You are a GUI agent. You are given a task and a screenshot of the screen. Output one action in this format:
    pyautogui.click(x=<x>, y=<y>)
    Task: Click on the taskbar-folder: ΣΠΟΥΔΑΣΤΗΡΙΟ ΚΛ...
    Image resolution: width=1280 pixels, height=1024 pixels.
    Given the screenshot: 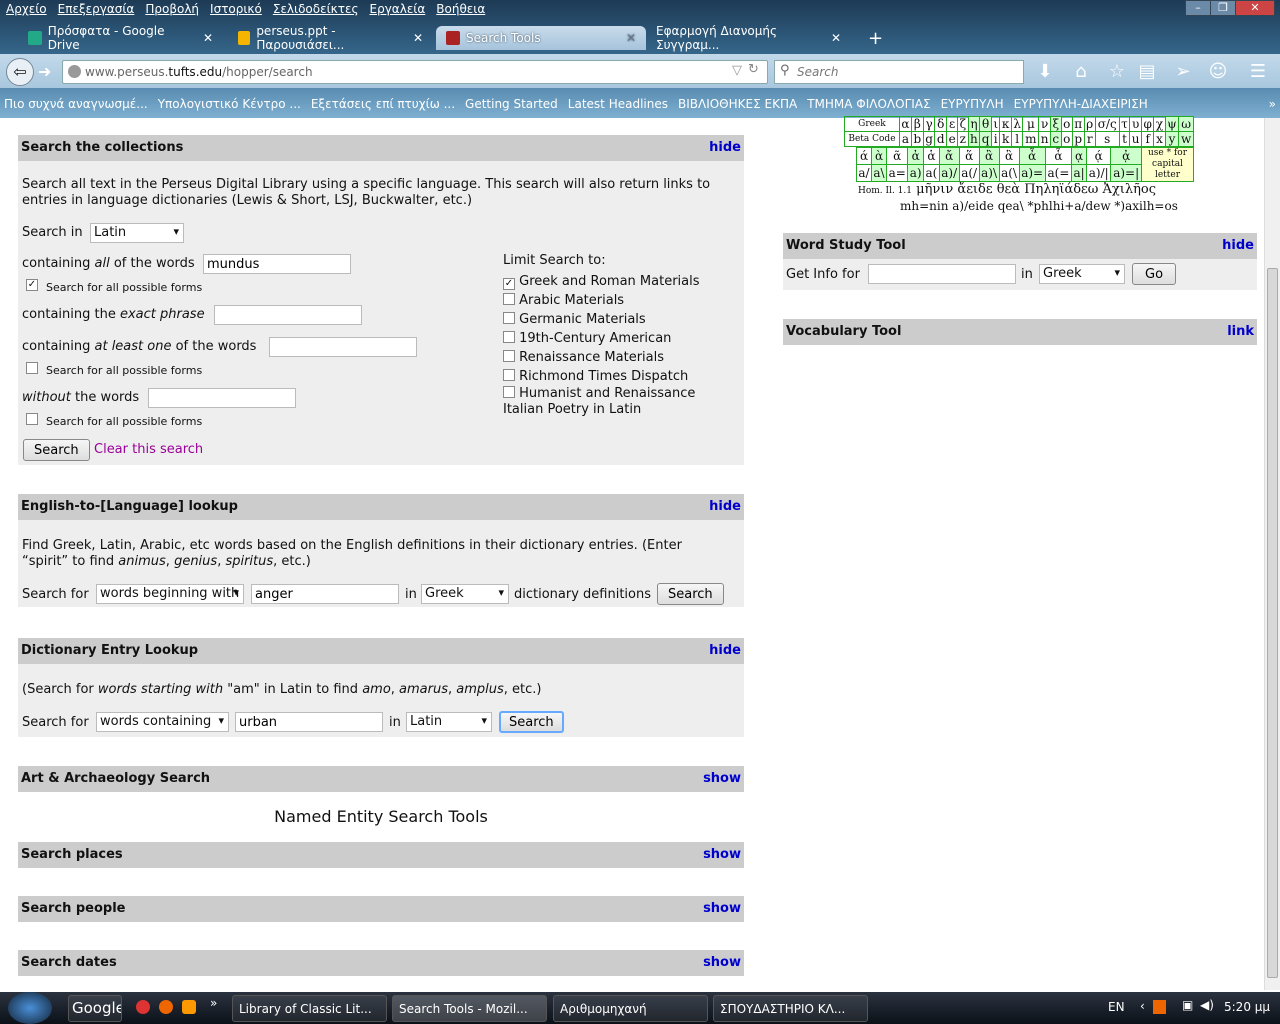 What is the action you would take?
    pyautogui.click(x=790, y=1008)
    